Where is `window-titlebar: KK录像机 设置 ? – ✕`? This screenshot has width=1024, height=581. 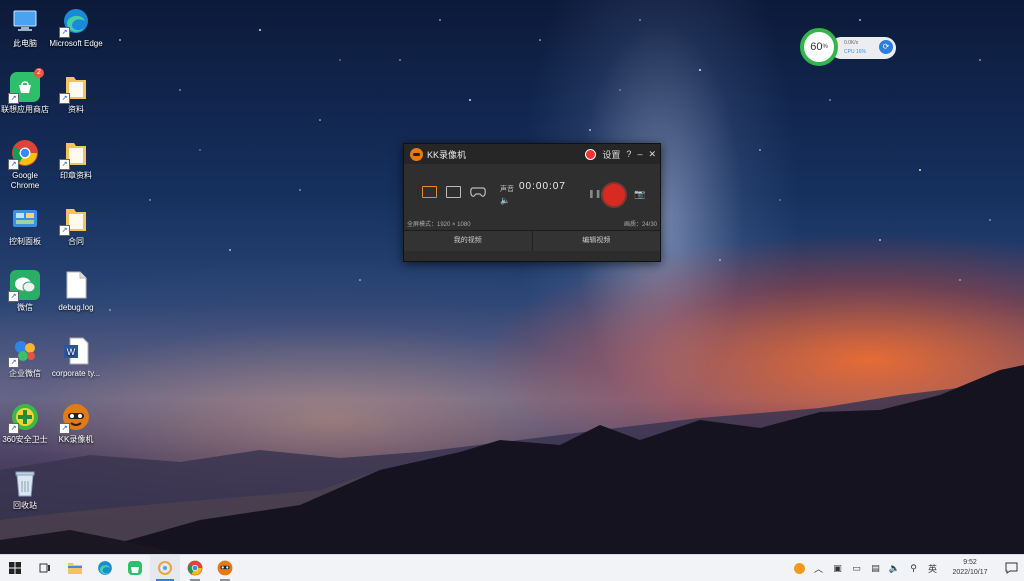 window-titlebar: KK录像机 设置 ? – ✕ is located at coordinates (532, 154).